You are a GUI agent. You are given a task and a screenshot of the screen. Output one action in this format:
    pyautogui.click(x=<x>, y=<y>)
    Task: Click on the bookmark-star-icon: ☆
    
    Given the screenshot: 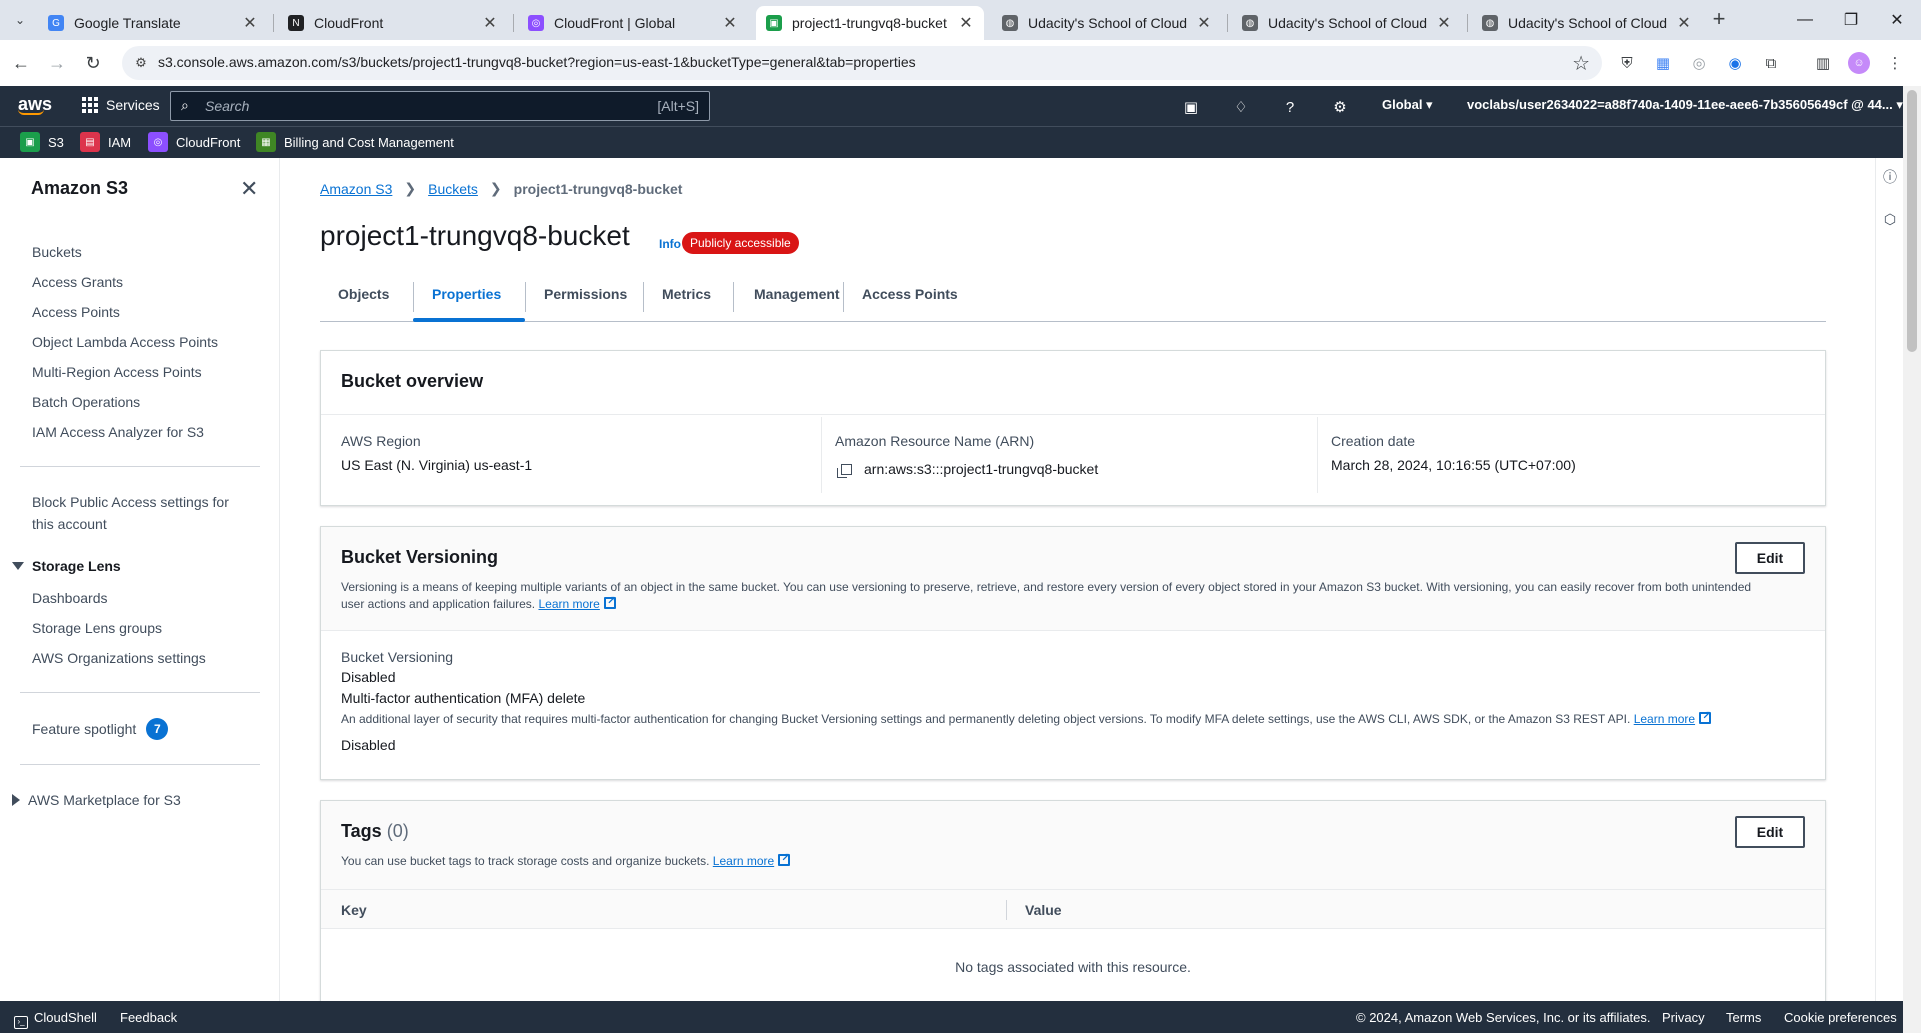 What is the action you would take?
    pyautogui.click(x=1581, y=63)
    